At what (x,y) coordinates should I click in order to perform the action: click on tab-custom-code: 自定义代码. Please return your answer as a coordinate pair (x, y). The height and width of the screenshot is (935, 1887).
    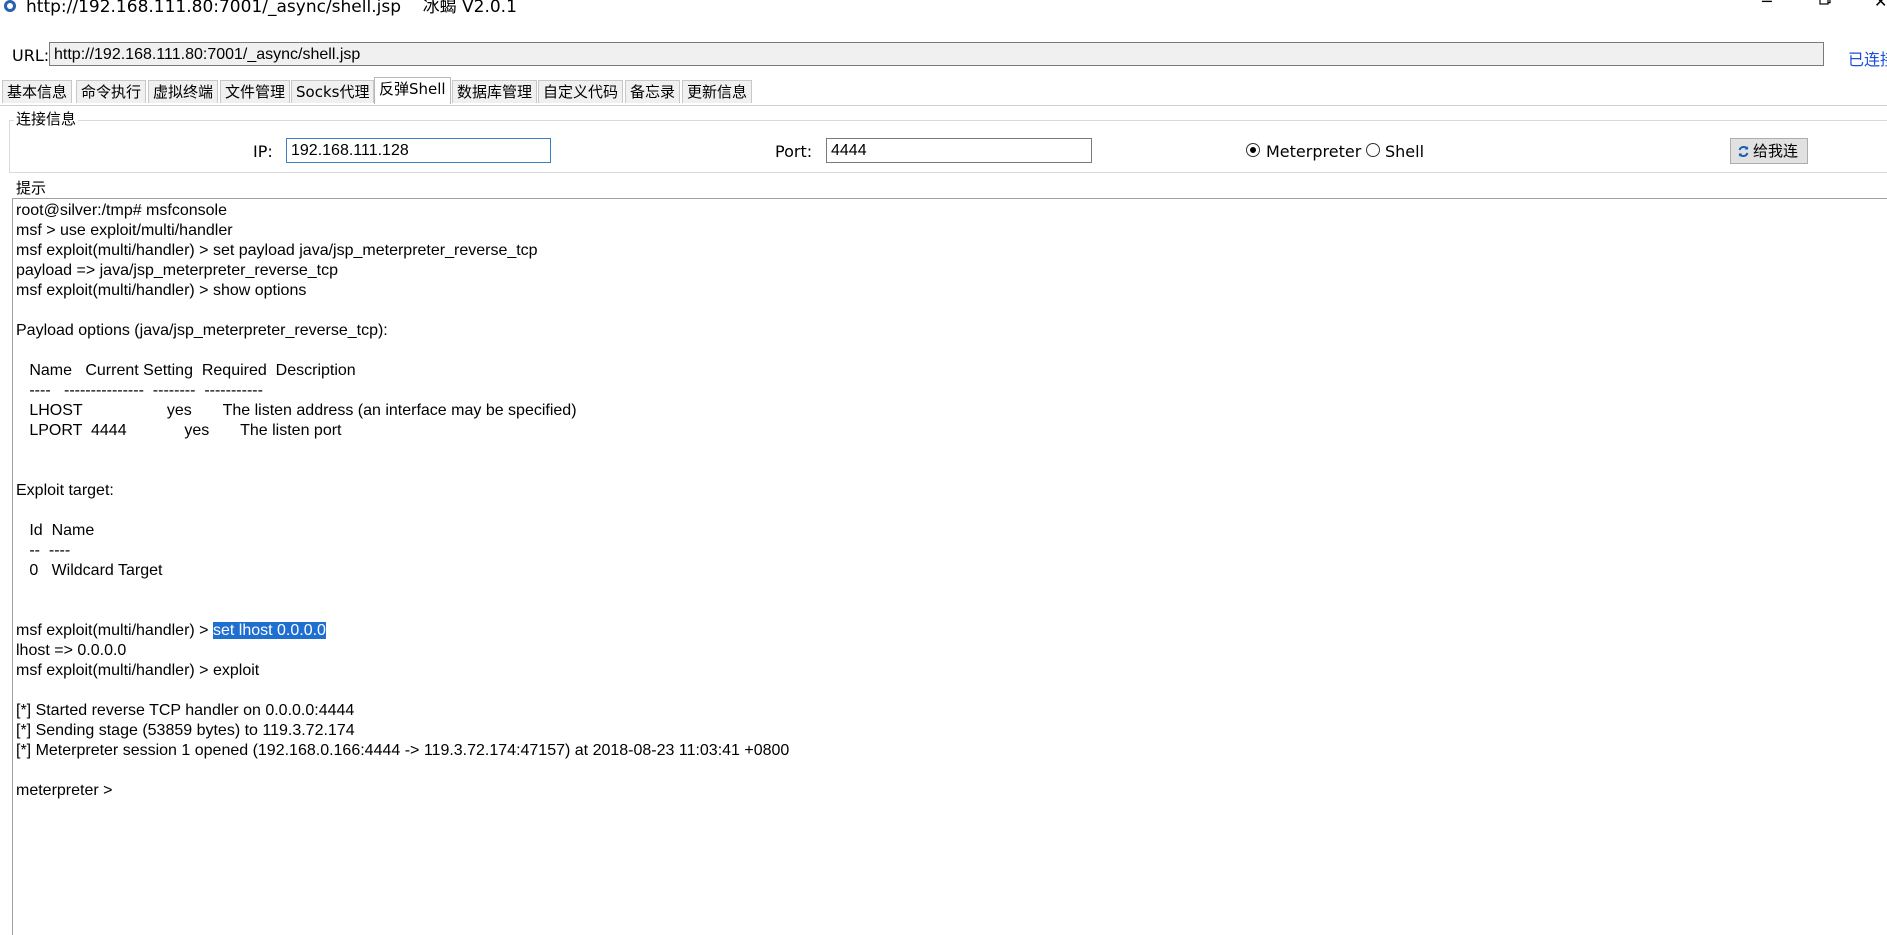
    Looking at the image, I should click on (581, 91).